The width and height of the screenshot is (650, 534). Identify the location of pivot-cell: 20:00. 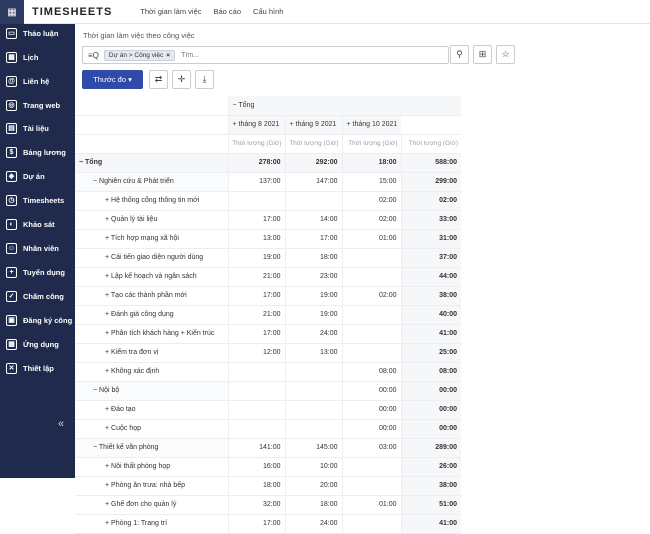
(313, 486).